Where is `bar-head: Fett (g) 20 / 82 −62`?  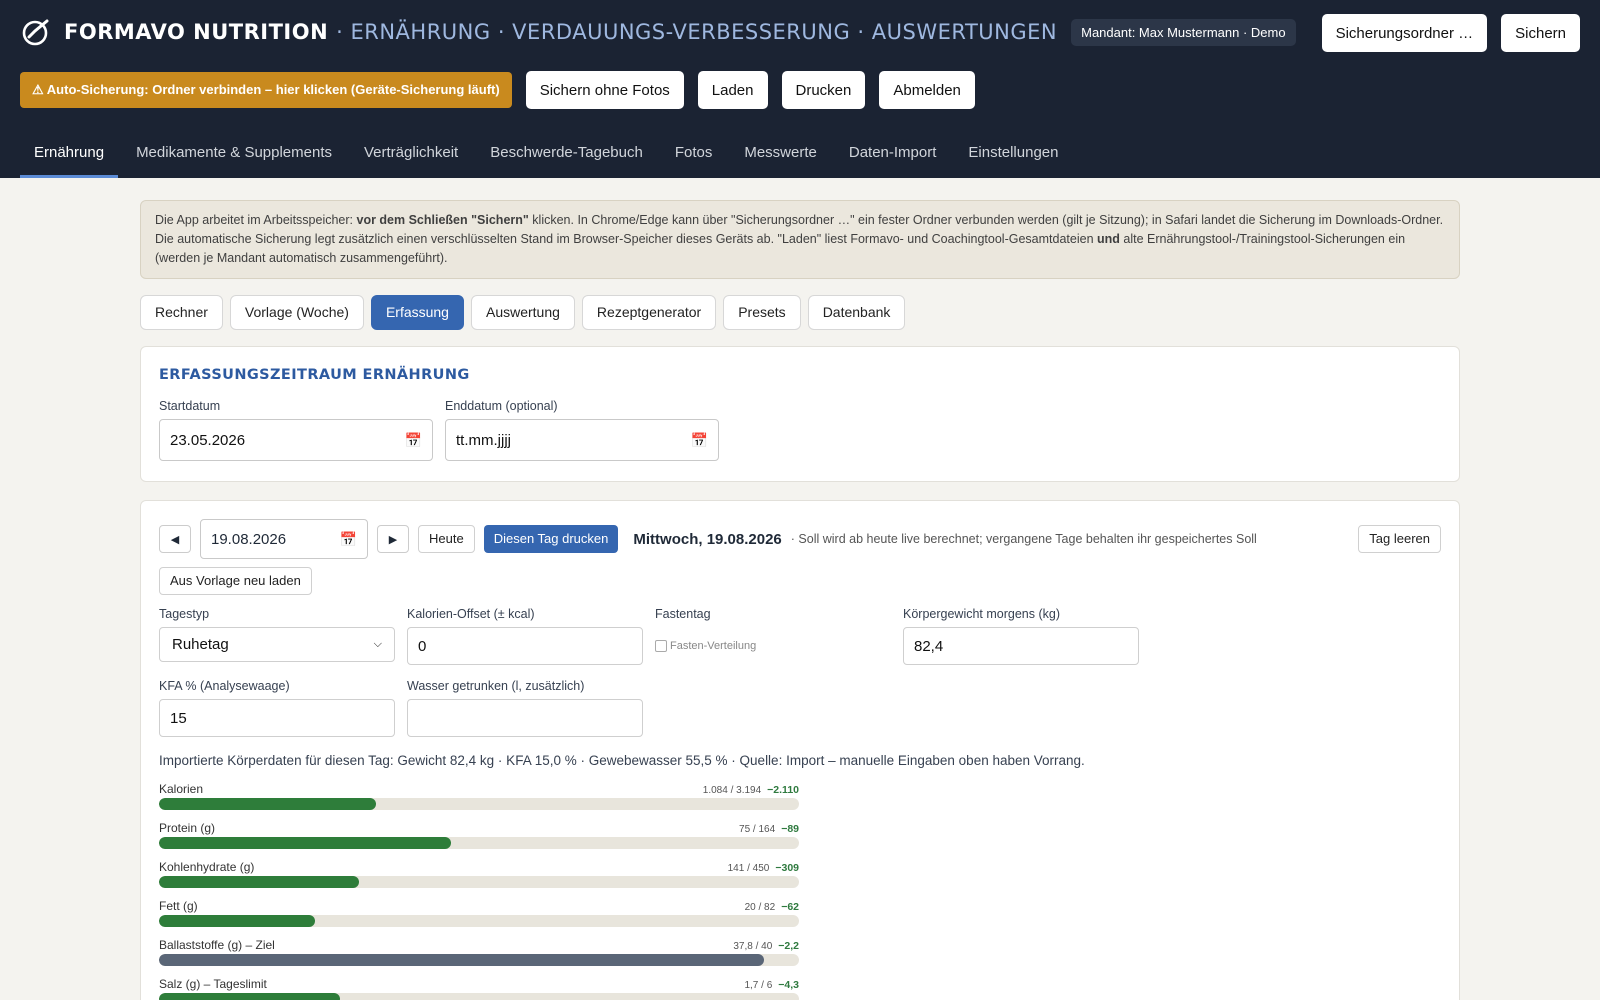 bar-head: Fett (g) 20 / 82 −62 is located at coordinates (479, 905).